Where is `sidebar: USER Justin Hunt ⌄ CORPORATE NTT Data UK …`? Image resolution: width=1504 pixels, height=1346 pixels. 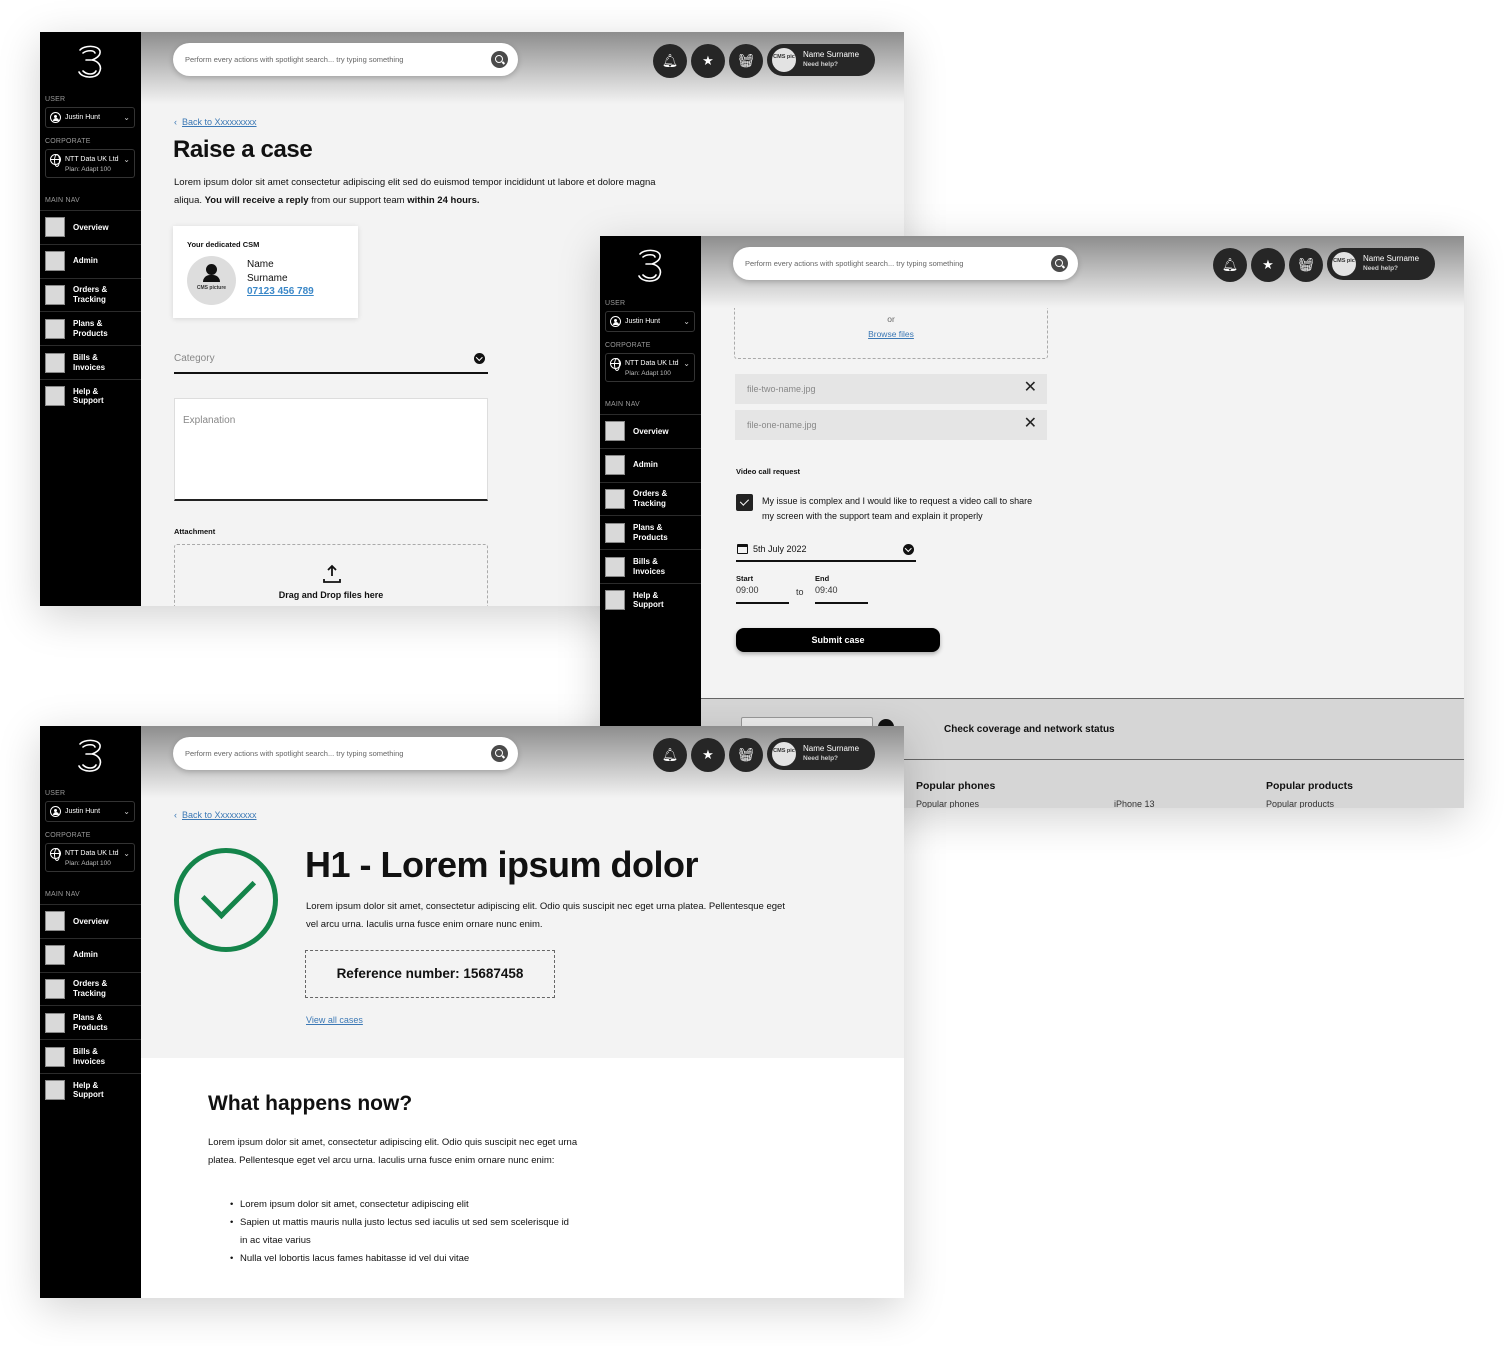 sidebar: USER Justin Hunt ⌄ CORPORATE NTT Data UK … is located at coordinates (650, 522).